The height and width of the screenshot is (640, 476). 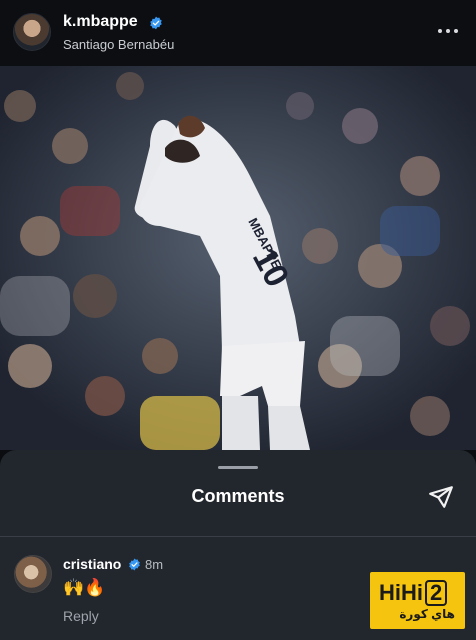 I want to click on comment-username: cristiano, so click(x=92, y=564).